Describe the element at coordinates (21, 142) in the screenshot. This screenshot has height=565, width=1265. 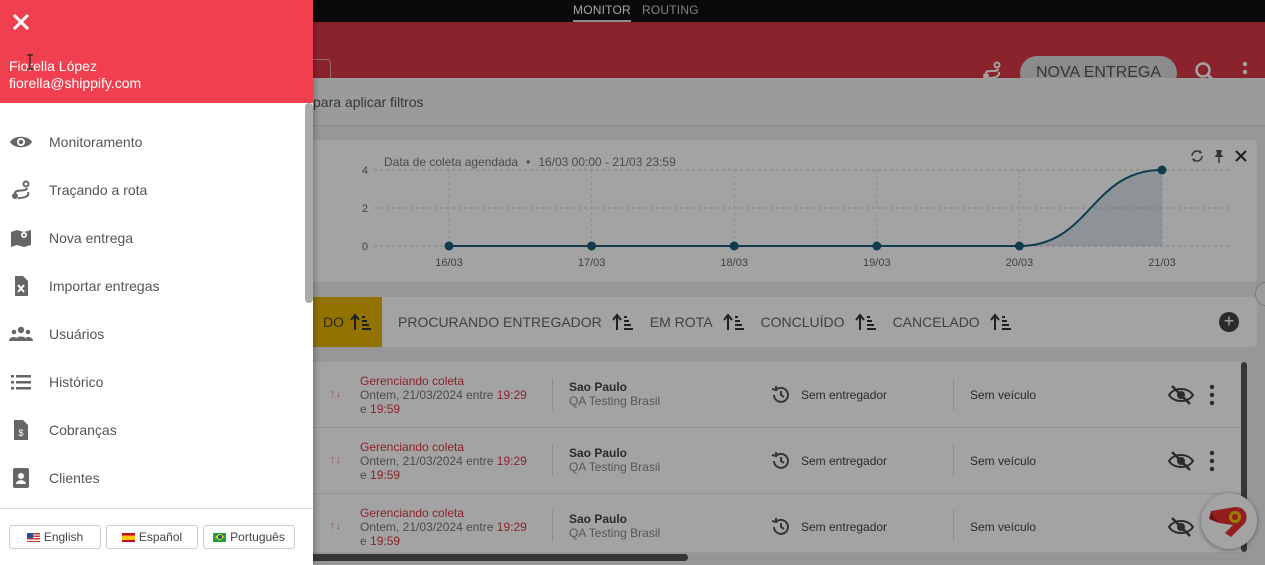
I see `eye-icon` at that location.